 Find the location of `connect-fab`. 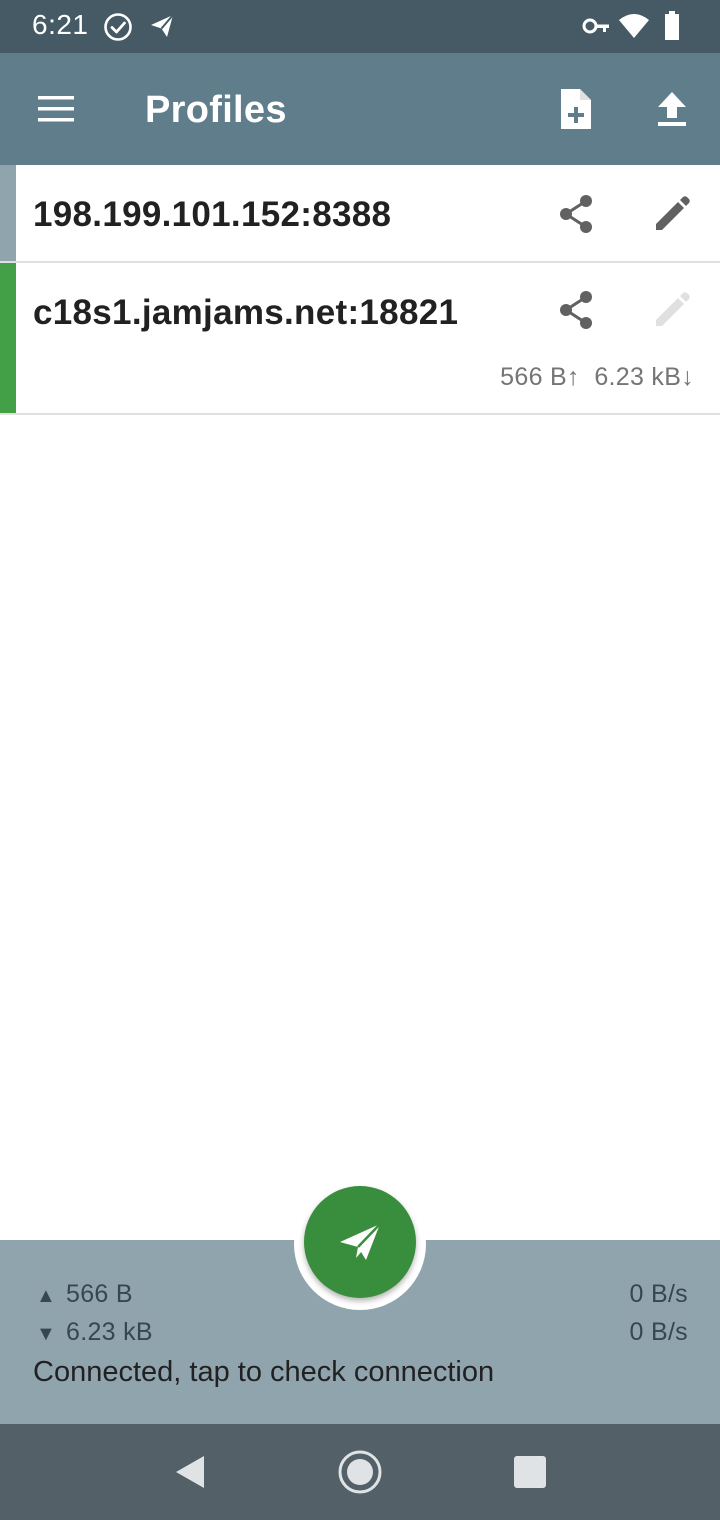

connect-fab is located at coordinates (360, 1242).